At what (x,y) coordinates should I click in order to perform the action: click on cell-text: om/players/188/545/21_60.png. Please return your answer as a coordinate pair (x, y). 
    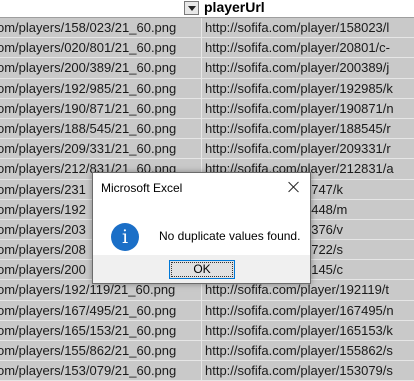
    Looking at the image, I should click on (88, 128).